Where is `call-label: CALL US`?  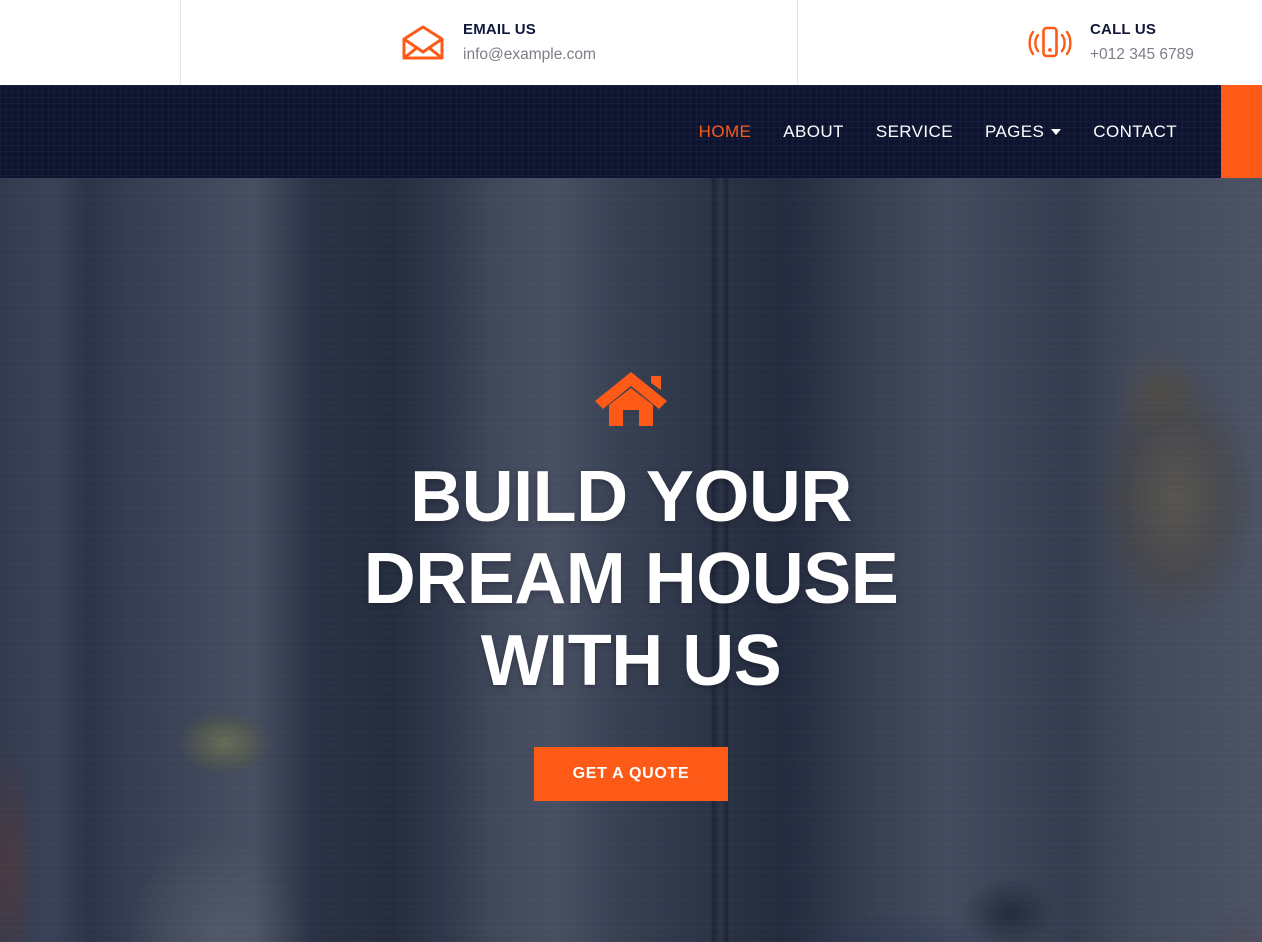
call-label: CALL US is located at coordinates (1123, 29).